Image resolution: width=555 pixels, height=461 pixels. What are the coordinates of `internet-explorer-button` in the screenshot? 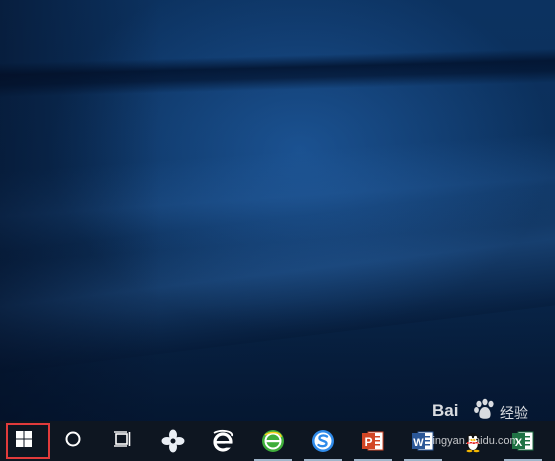 It's located at (223, 441).